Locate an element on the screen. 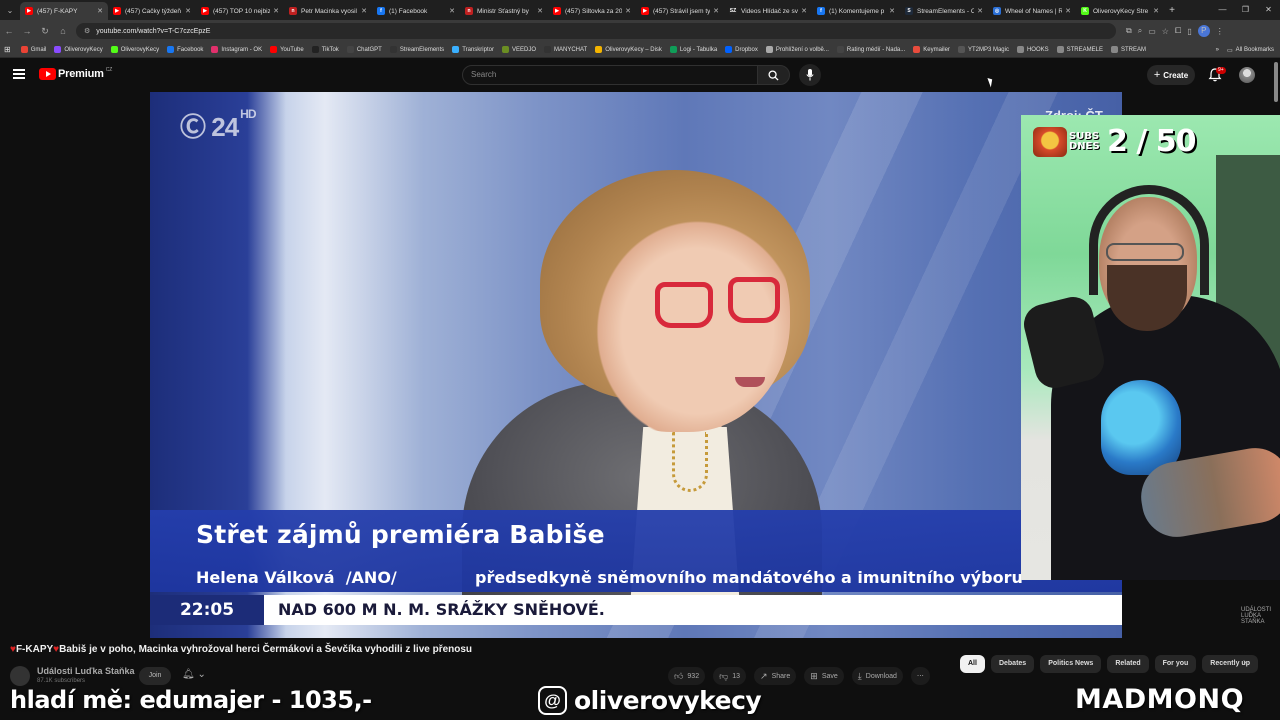 Image resolution: width=1280 pixels, height=720 pixels. site-info-icon: ⚙ is located at coordinates (87, 31).